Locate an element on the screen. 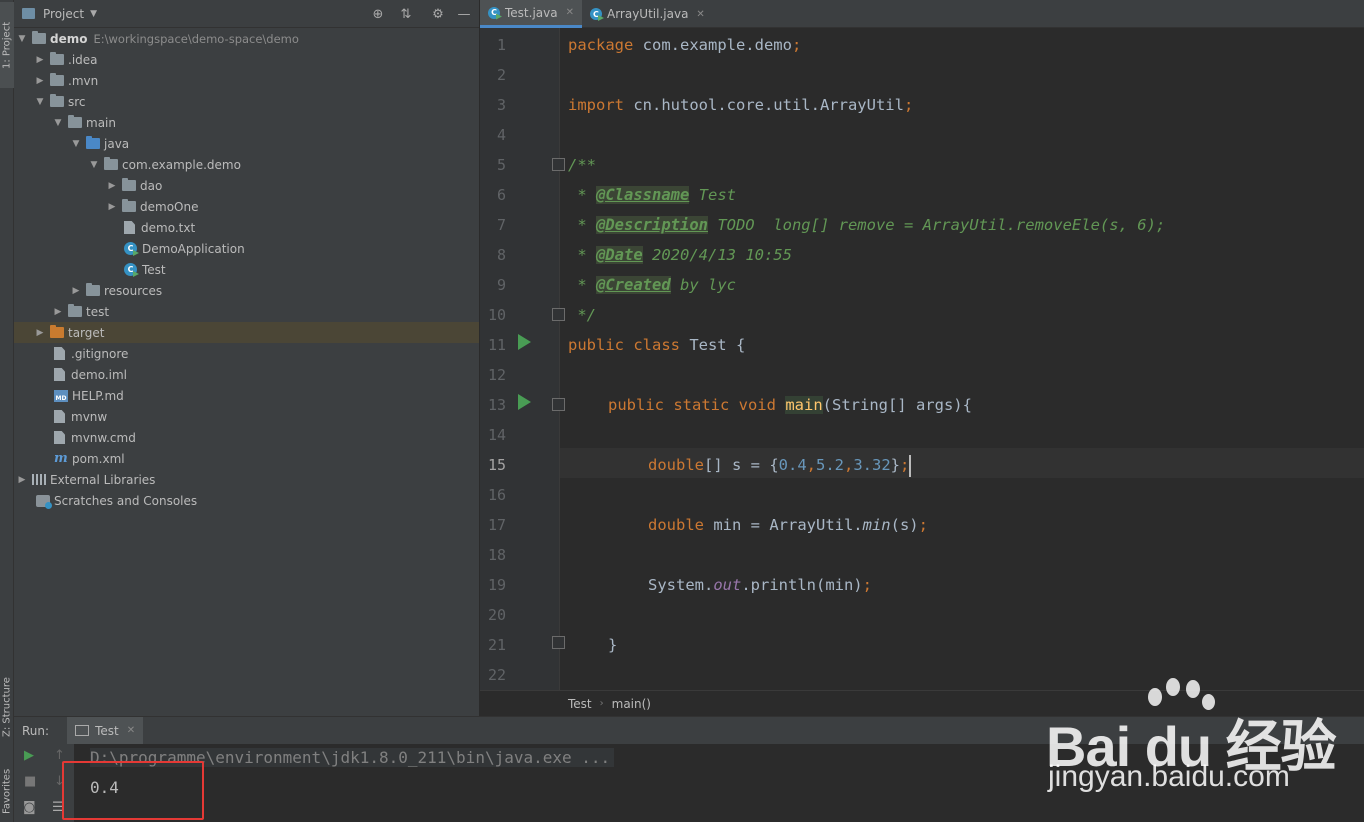 The height and width of the screenshot is (822, 1364). minimize-icon: — is located at coordinates (464, 14).